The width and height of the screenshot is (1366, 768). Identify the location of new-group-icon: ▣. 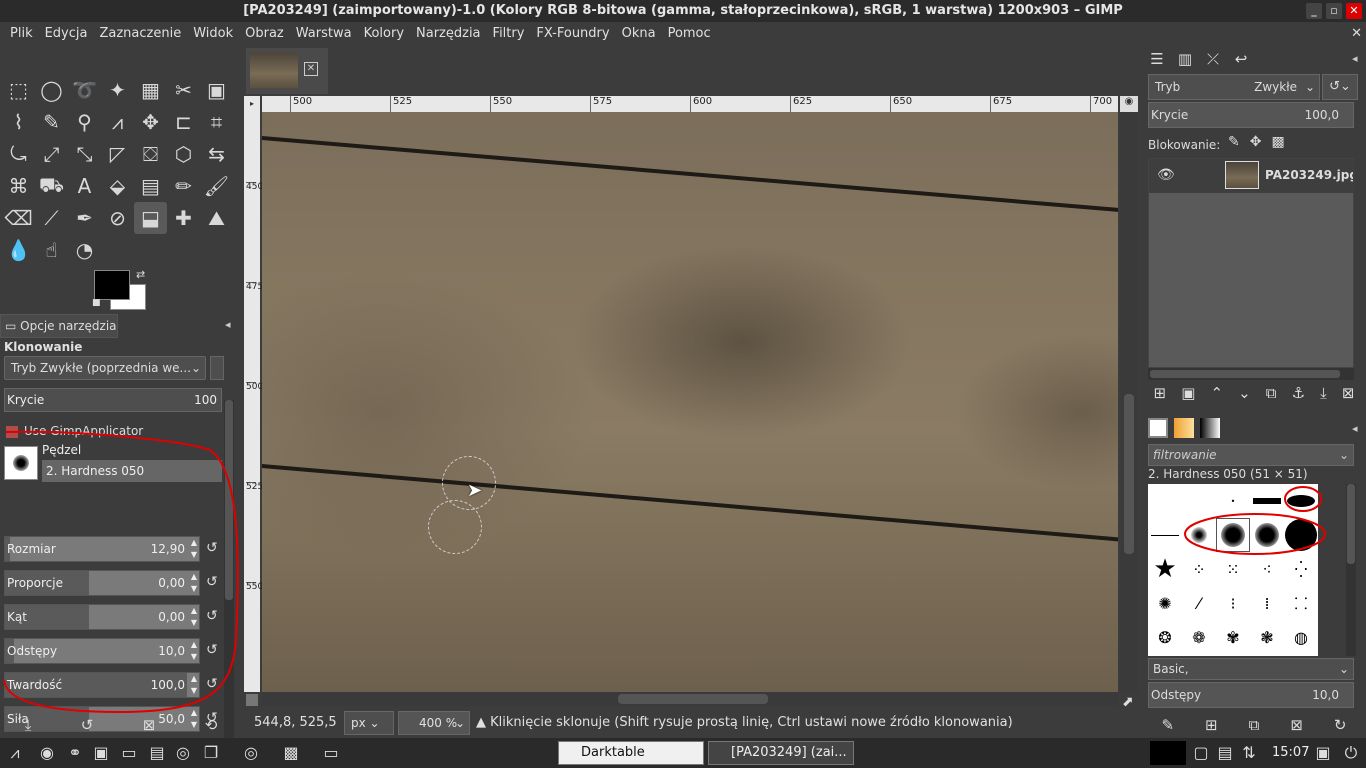
(1188, 393).